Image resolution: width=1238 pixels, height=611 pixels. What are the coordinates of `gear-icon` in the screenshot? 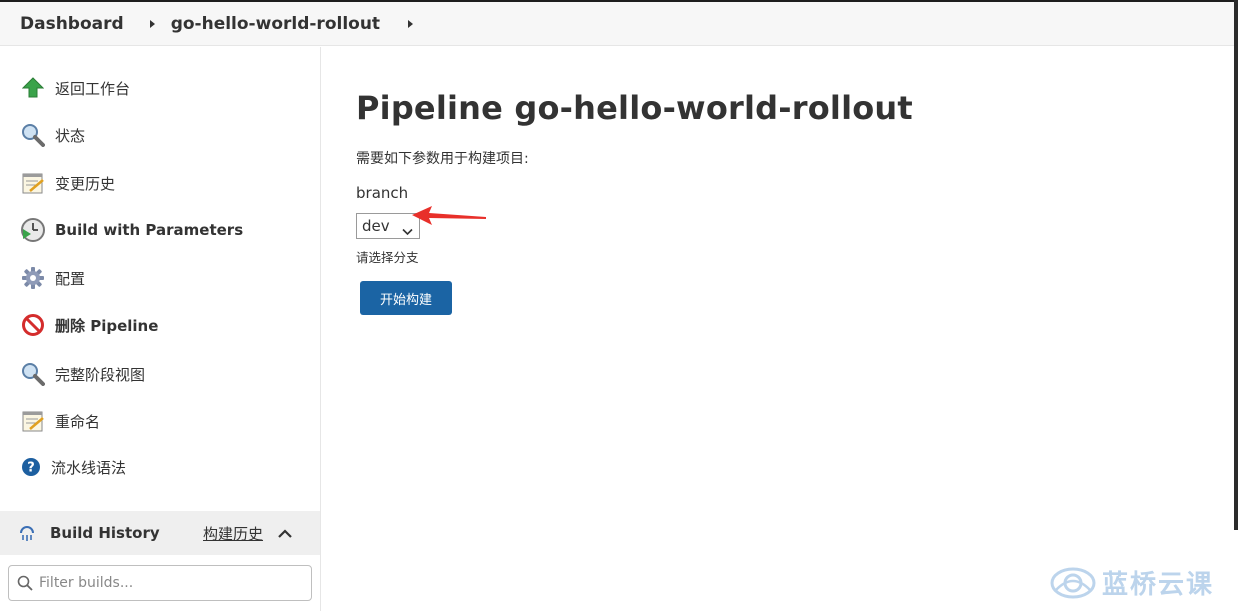 It's located at (33, 278).